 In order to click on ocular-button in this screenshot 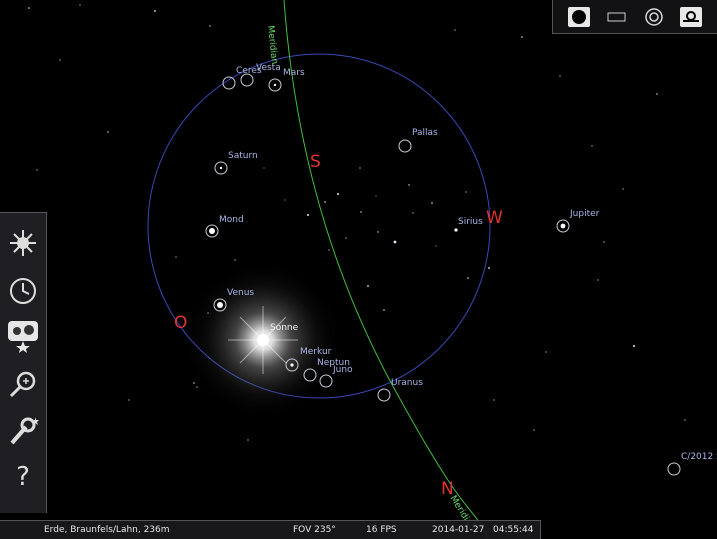, I will do `click(654, 17)`.